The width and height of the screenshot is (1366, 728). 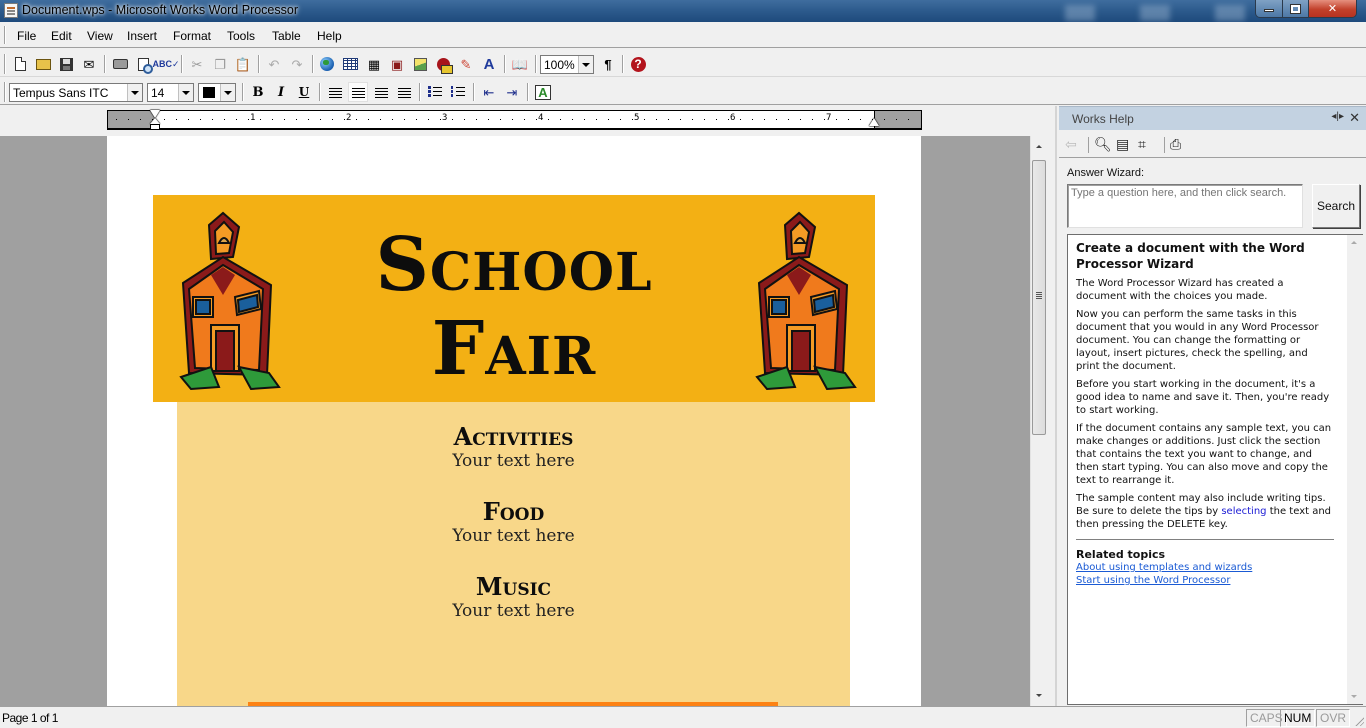 I want to click on bold-button: B, so click(x=258, y=92).